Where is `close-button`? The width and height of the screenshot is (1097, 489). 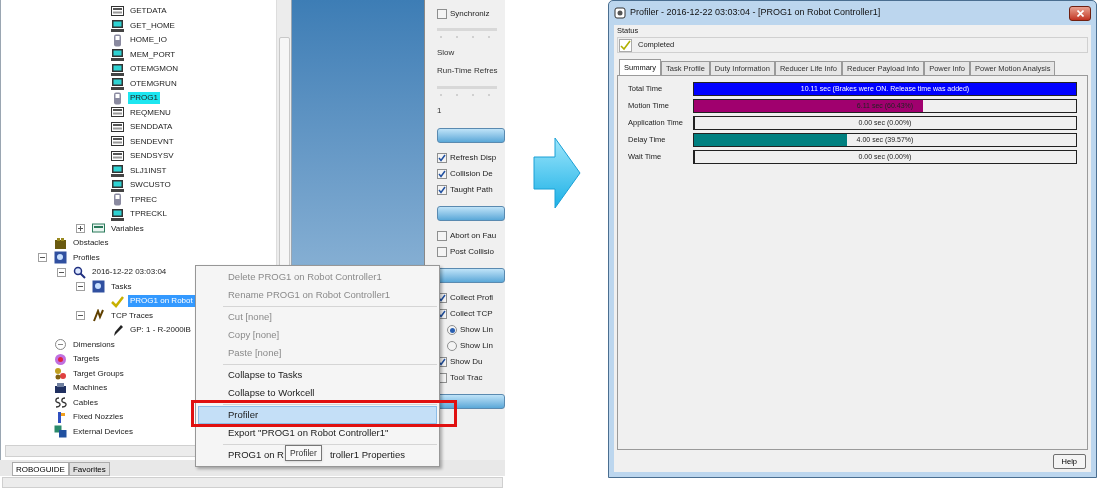 close-button is located at coordinates (1080, 13).